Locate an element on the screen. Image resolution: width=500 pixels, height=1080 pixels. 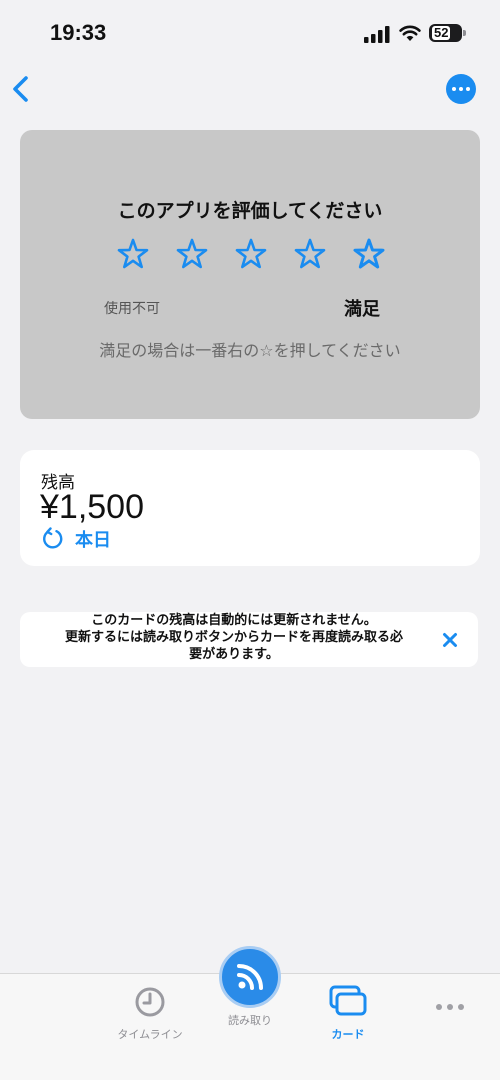
notice-line-2: 更新するには読み取りボタンからカードを再度読み取る必 is located at coordinates (233, 637).